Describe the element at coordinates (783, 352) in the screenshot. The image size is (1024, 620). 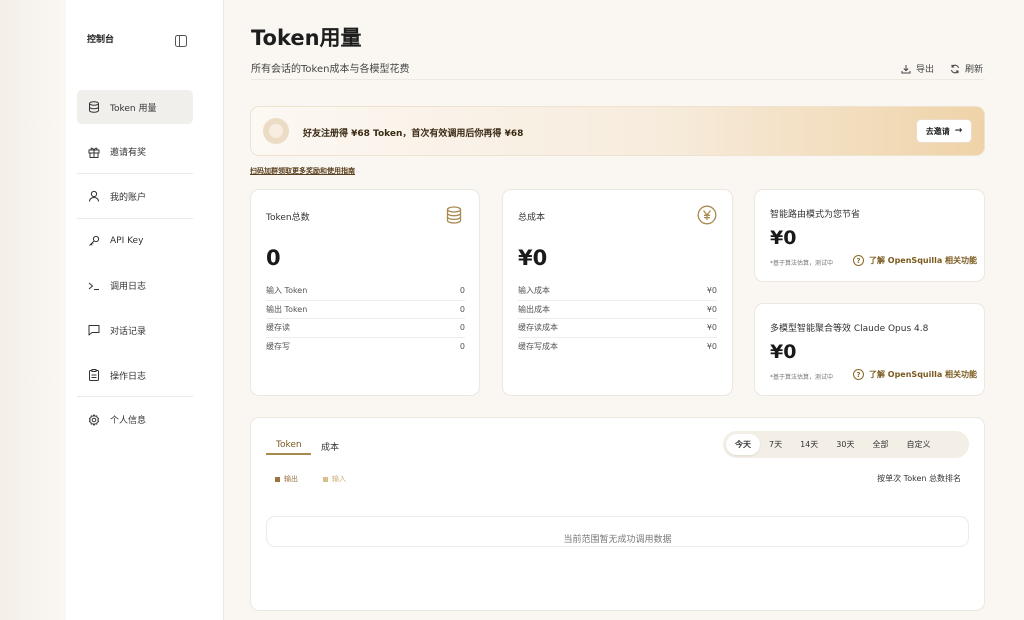
I see `equivalent-value: ¥0` at that location.